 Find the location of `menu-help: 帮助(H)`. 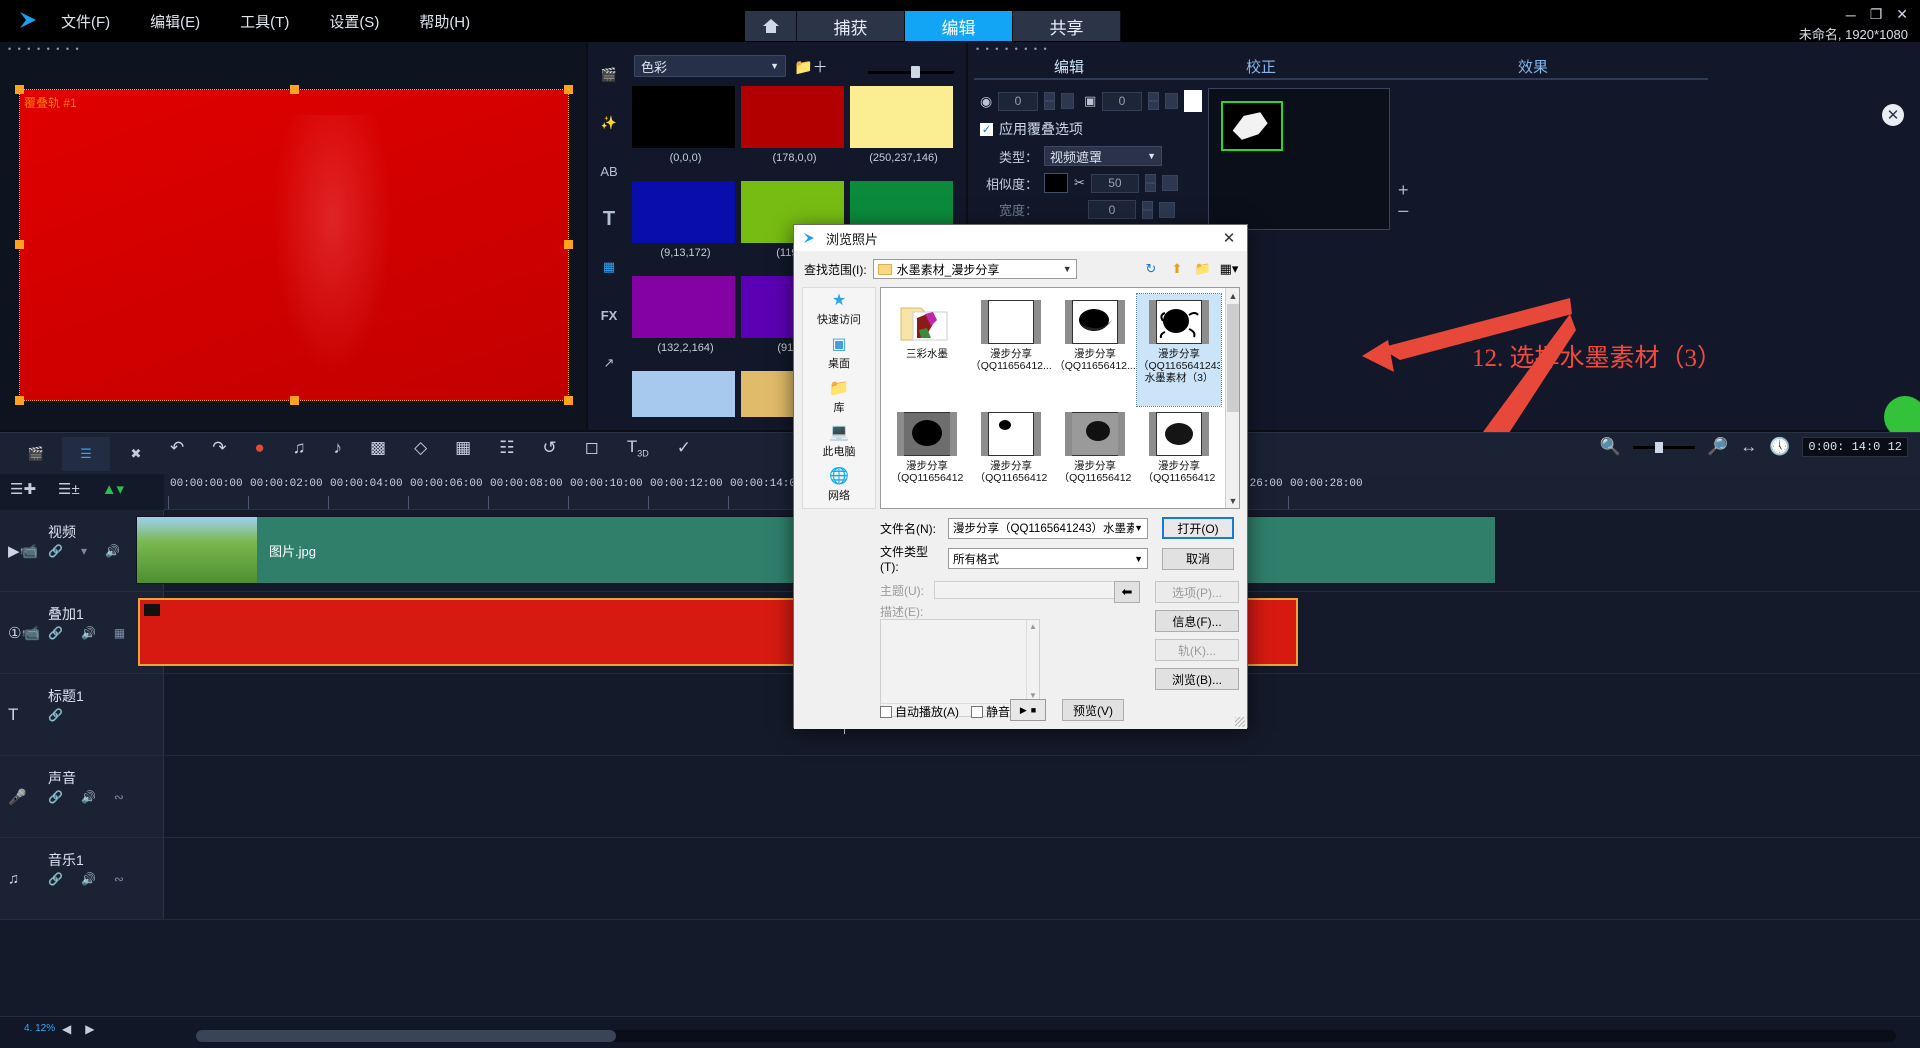

menu-help: 帮助(H) is located at coordinates (444, 21).